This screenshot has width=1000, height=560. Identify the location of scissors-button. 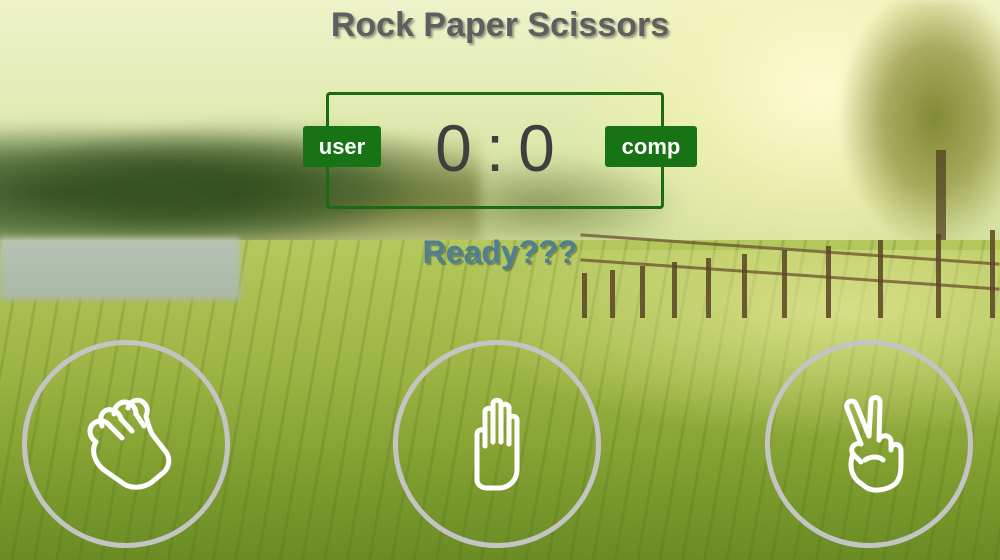
(869, 444).